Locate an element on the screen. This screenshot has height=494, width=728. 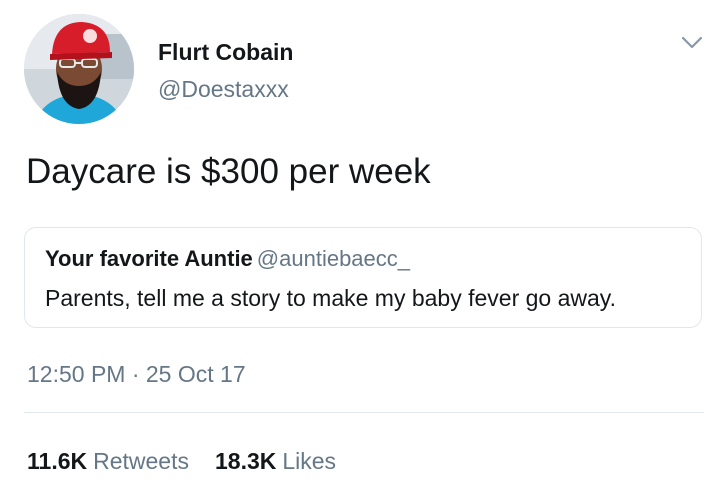
retweets-stat: 11.6K Retweets is located at coordinates (108, 461).